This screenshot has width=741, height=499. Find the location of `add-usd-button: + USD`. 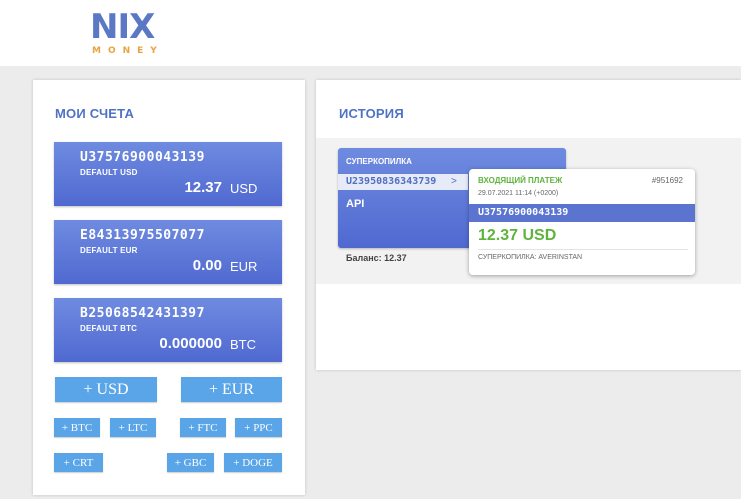

add-usd-button: + USD is located at coordinates (106, 389).